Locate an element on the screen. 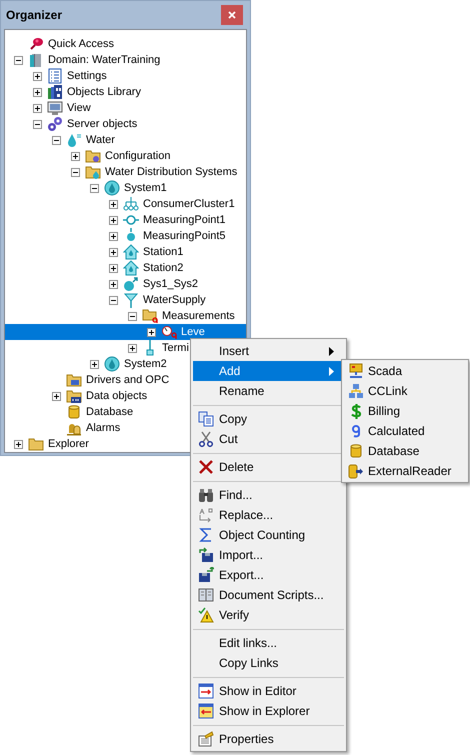 Image resolution: width=470 pixels, height=755 pixels. books-icon is located at coordinates (55, 92).